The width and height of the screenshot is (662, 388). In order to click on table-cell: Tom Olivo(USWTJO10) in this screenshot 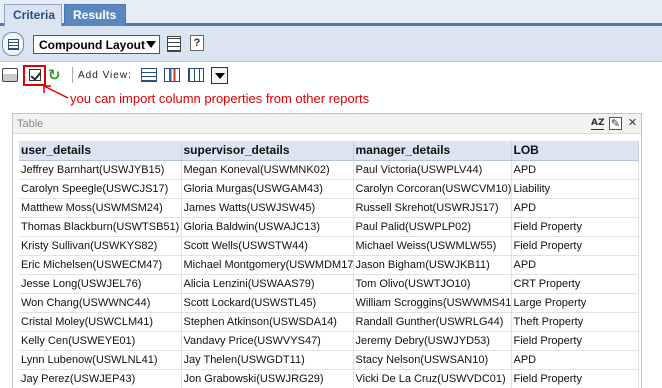, I will do `click(432, 284)`.